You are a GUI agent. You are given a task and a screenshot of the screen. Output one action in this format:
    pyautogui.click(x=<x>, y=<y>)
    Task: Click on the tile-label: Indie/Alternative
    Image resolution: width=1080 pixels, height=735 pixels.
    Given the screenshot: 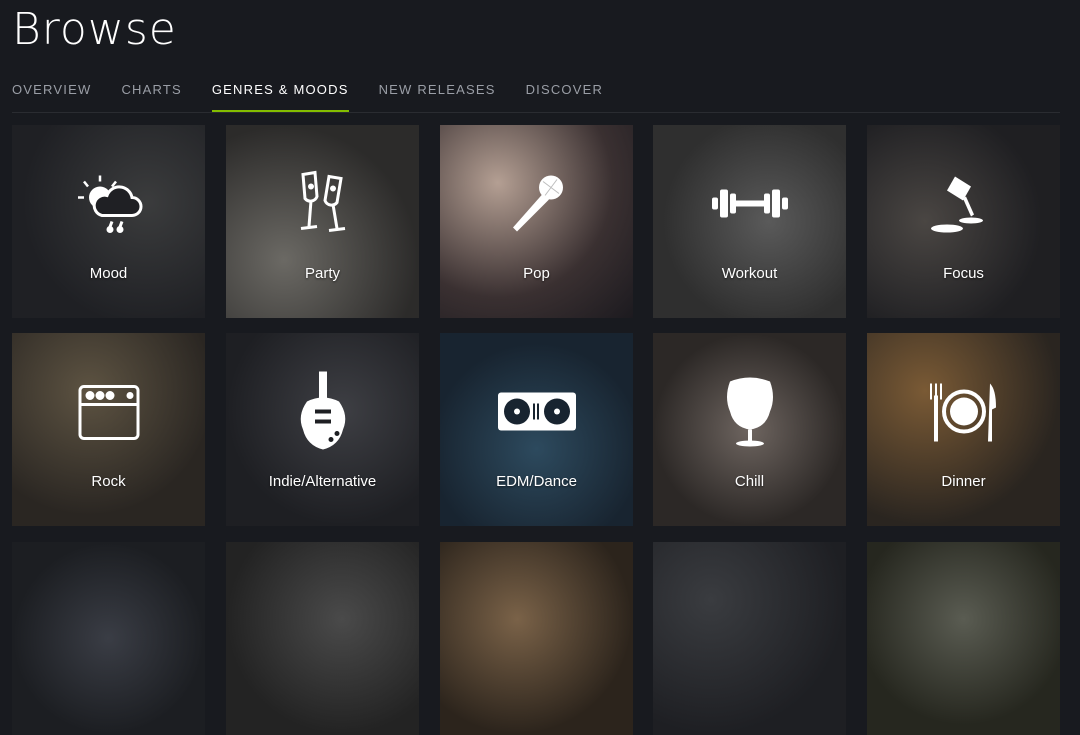 What is the action you would take?
    pyautogui.click(x=322, y=481)
    